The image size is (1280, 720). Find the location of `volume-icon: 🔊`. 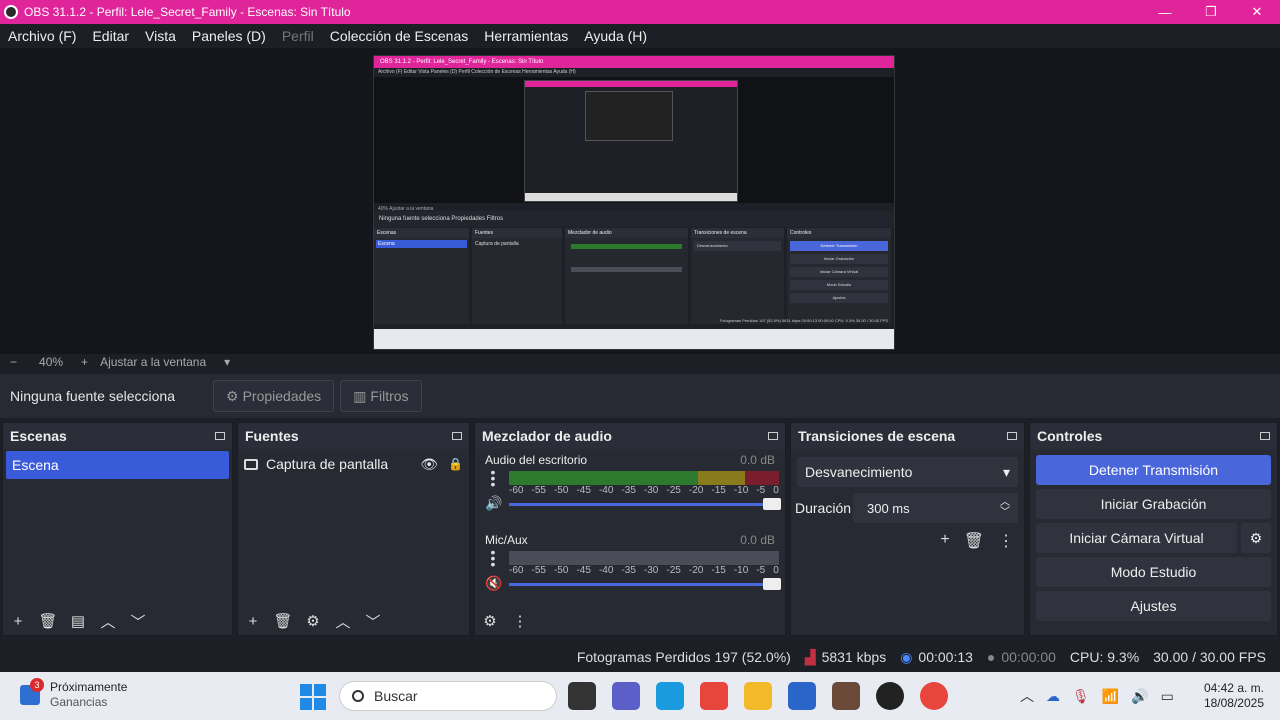

volume-icon: 🔊 is located at coordinates (1139, 696).